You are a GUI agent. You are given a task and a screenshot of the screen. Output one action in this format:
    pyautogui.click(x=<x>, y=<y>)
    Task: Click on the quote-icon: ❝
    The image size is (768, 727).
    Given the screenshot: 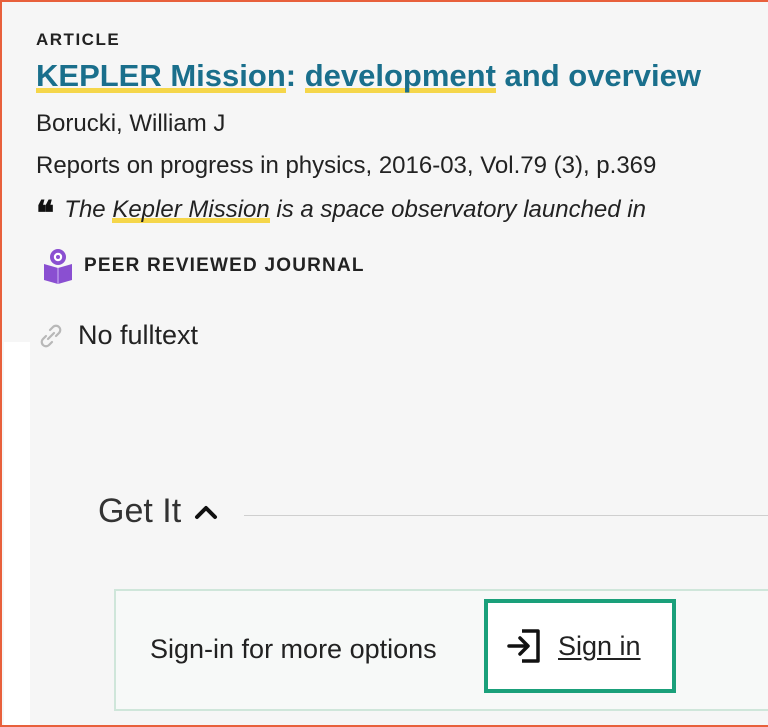 What is the action you would take?
    pyautogui.click(x=45, y=214)
    